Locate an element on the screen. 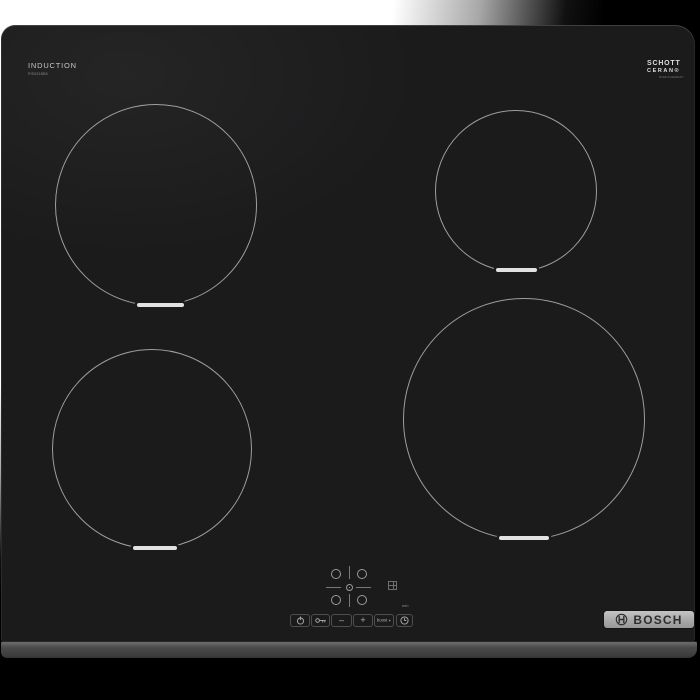 This screenshot has width=700, height=700. zone-select-back-right is located at coordinates (362, 574).